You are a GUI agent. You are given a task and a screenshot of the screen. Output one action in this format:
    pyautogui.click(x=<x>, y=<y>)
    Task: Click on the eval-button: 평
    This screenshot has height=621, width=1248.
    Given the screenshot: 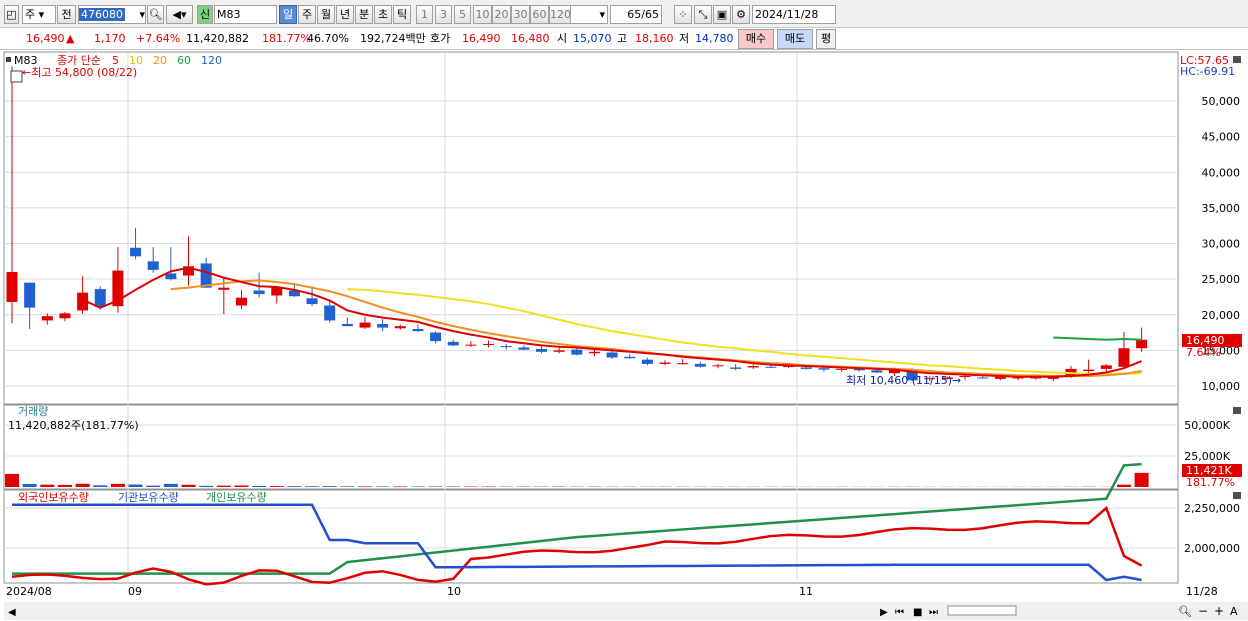 What is the action you would take?
    pyautogui.click(x=826, y=39)
    